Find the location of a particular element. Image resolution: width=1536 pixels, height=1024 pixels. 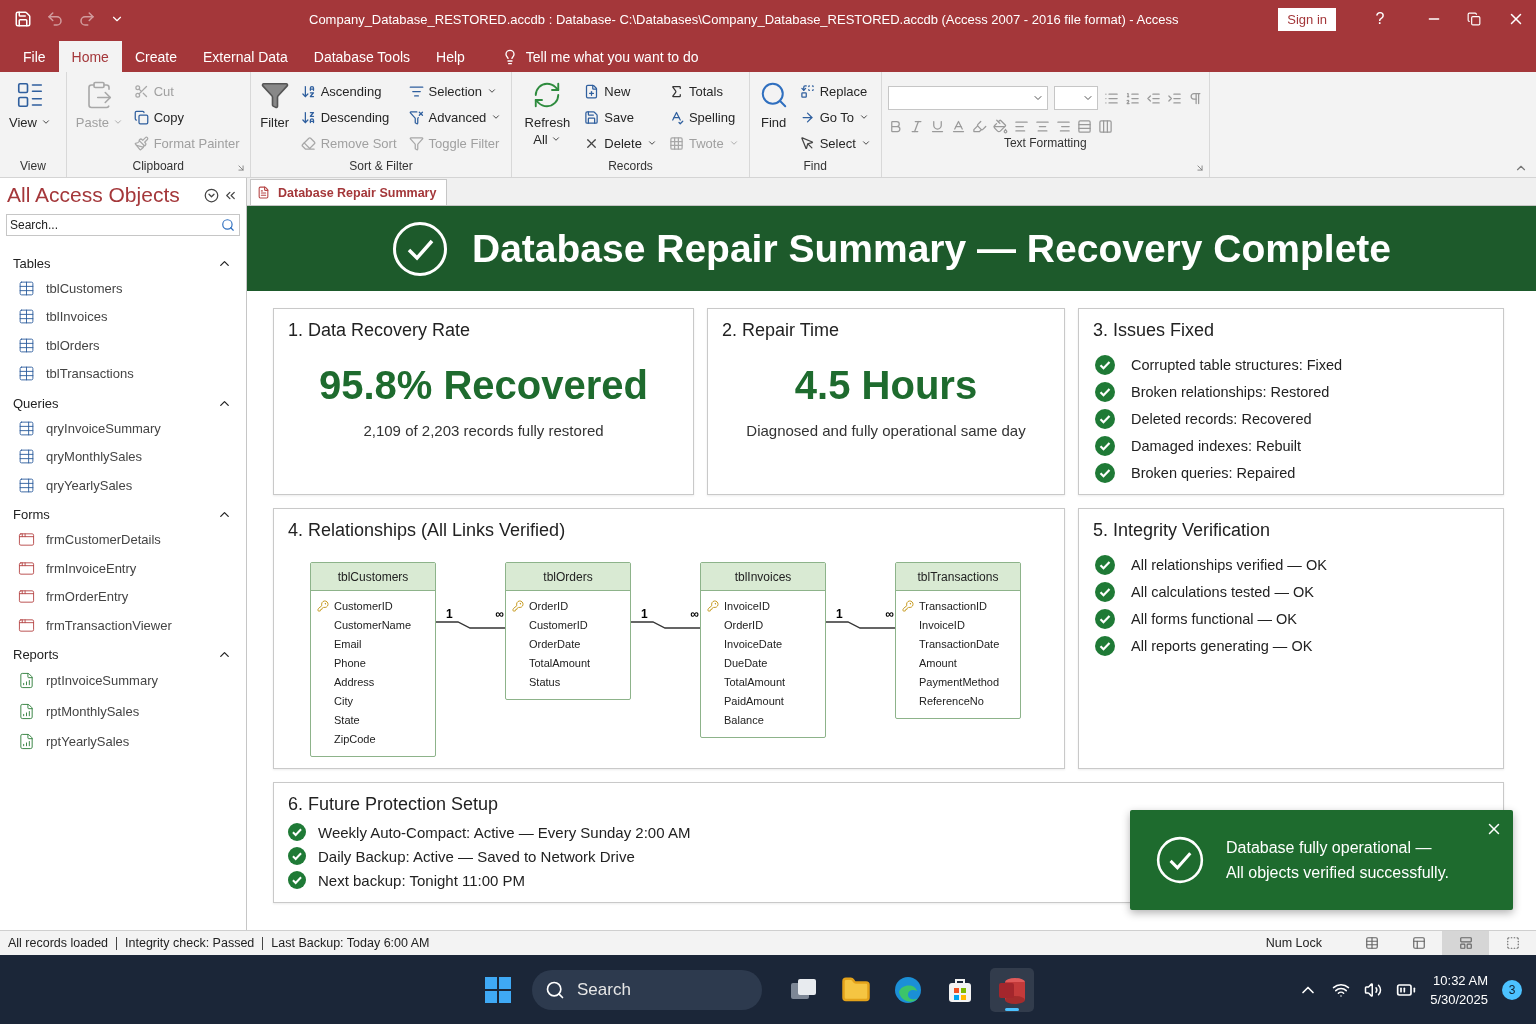

check-item: Broken relationships: Restored is located at coordinates (1230, 392).